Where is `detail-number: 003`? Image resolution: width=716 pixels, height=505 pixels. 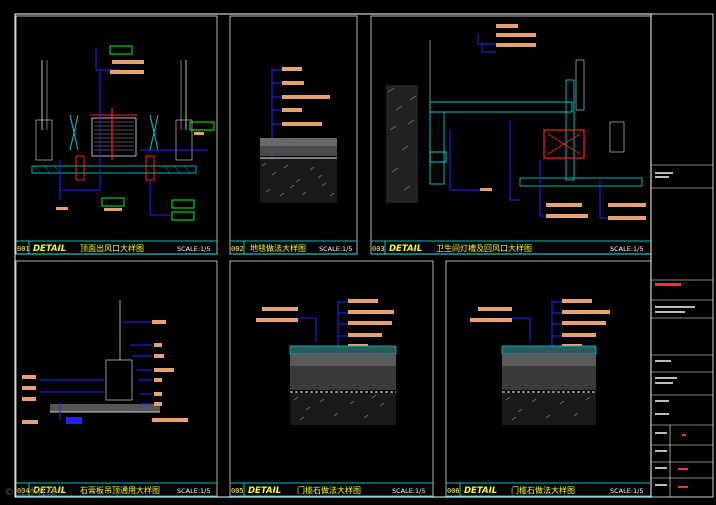
detail-number: 003 is located at coordinates (378, 249).